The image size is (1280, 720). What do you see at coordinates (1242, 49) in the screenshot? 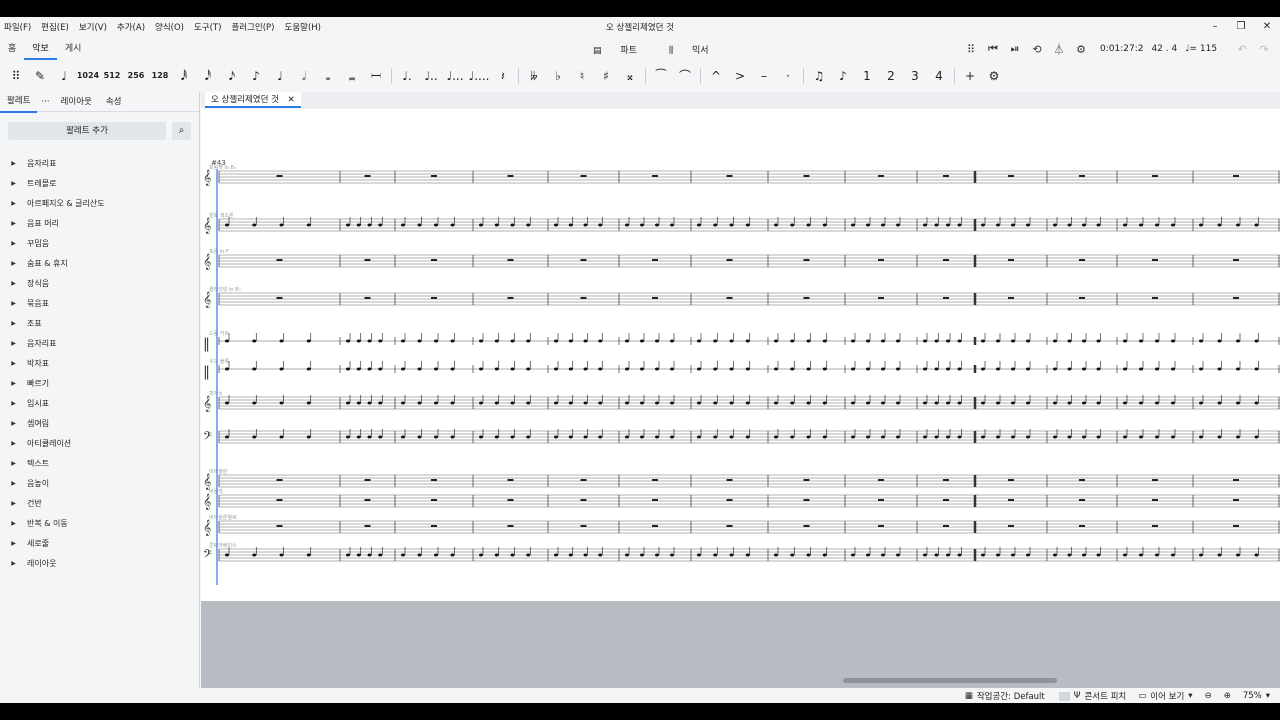
I see `undo-icon: ↶` at bounding box center [1242, 49].